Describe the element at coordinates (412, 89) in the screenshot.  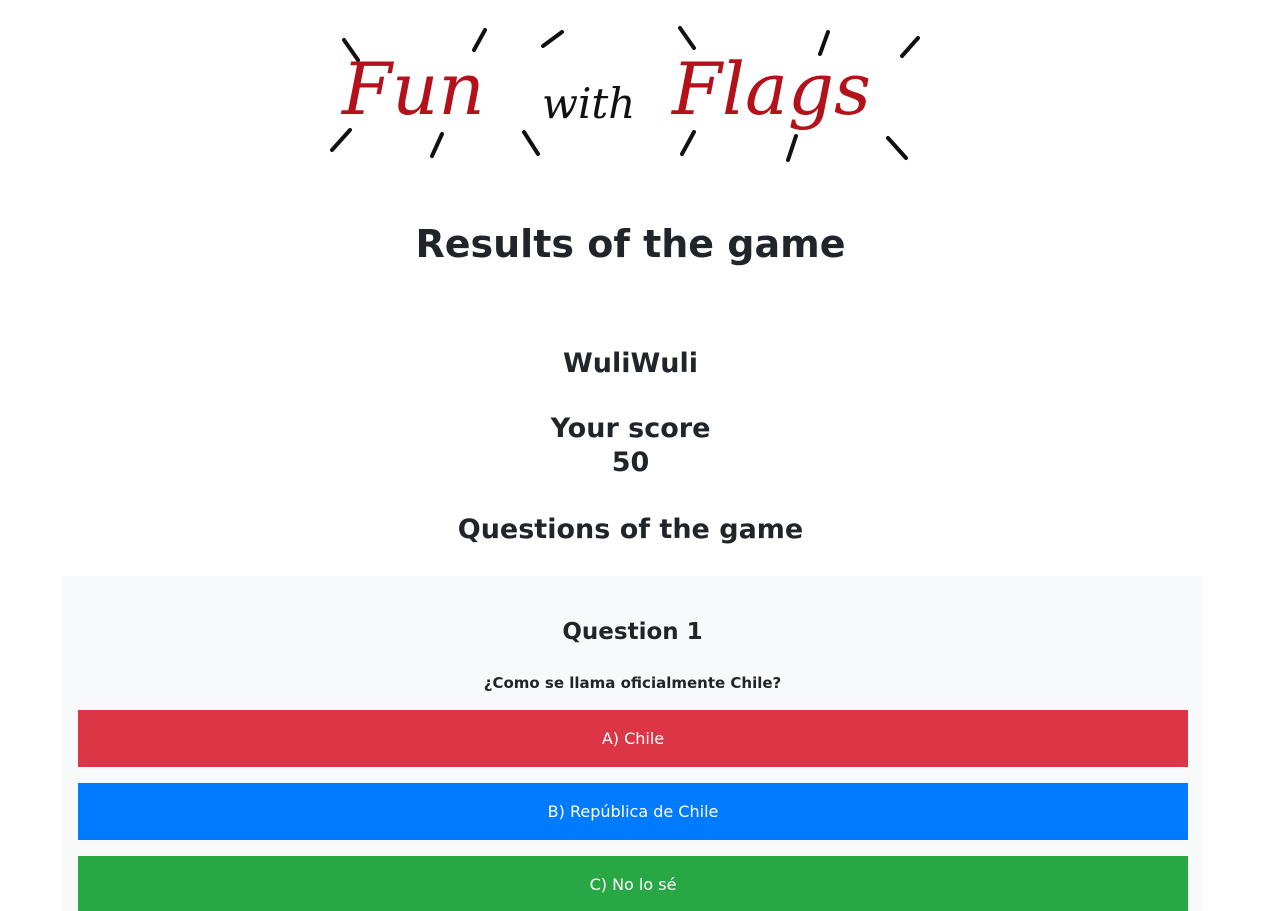
I see `logo-text-fun: Fun` at that location.